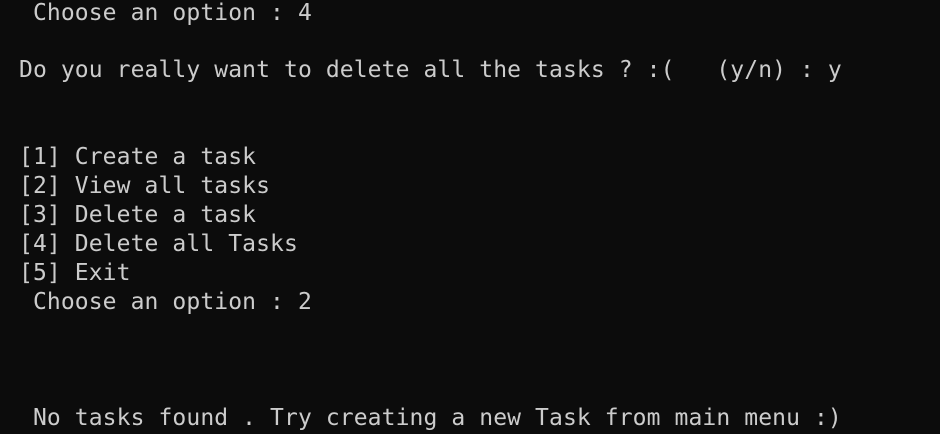 This screenshot has height=434, width=940. Describe the element at coordinates (75, 273) in the screenshot. I see `menu-item-exit: [5] Exit` at that location.